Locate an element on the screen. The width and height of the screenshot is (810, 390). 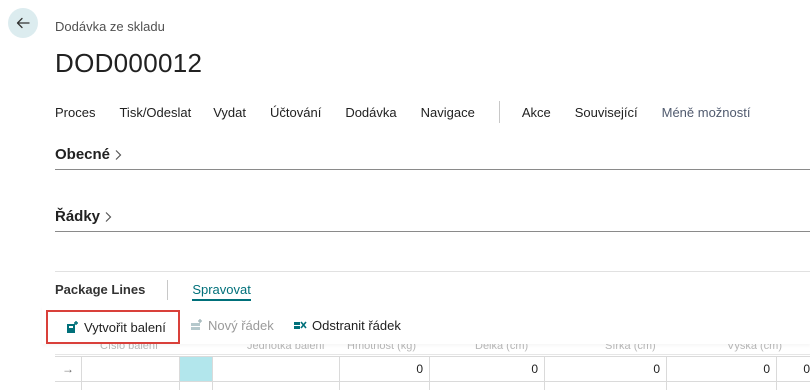
table-row: → 0 0 0 0 0 is located at coordinates (432, 369).